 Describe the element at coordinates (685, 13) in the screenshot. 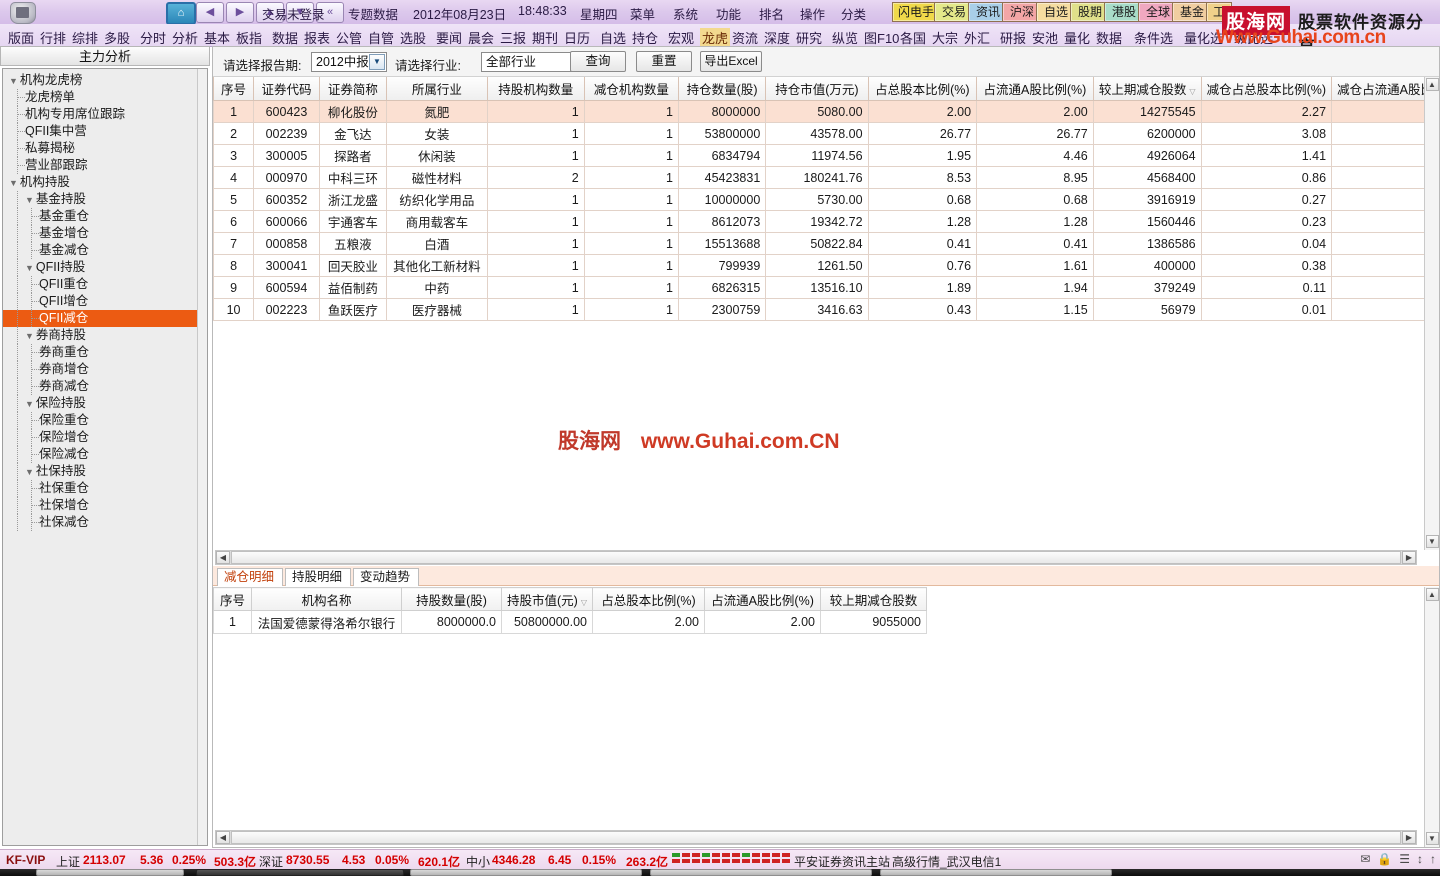

I see `menu-item-system: 系统` at that location.